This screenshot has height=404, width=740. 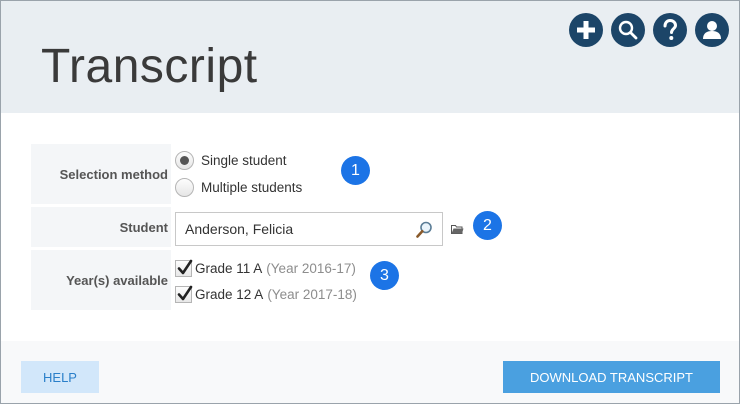 I want to click on selection-method-options: Single student Multiple students, so click(x=336, y=174).